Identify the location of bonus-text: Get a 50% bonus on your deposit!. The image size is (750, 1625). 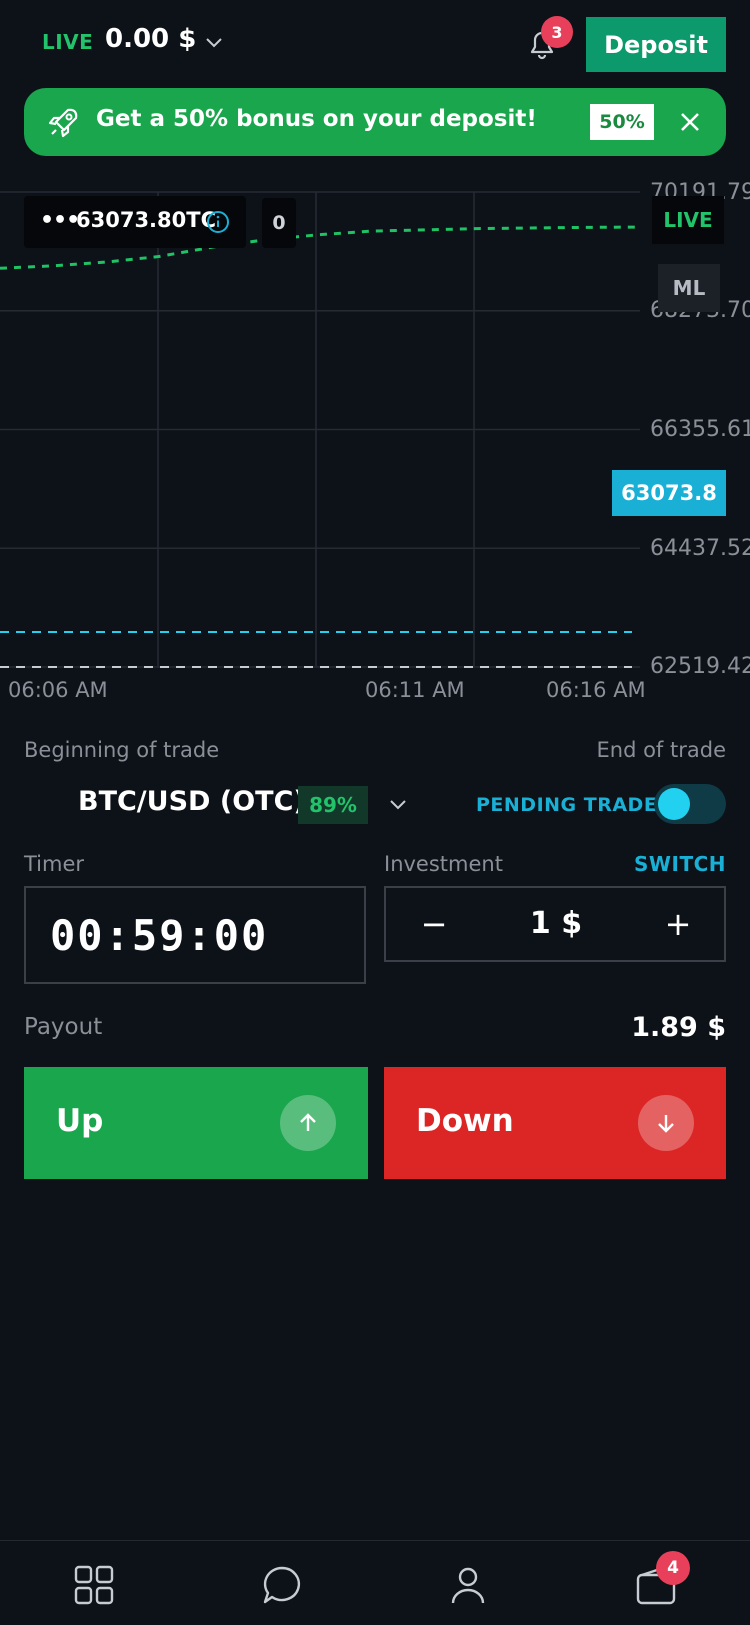
(316, 119).